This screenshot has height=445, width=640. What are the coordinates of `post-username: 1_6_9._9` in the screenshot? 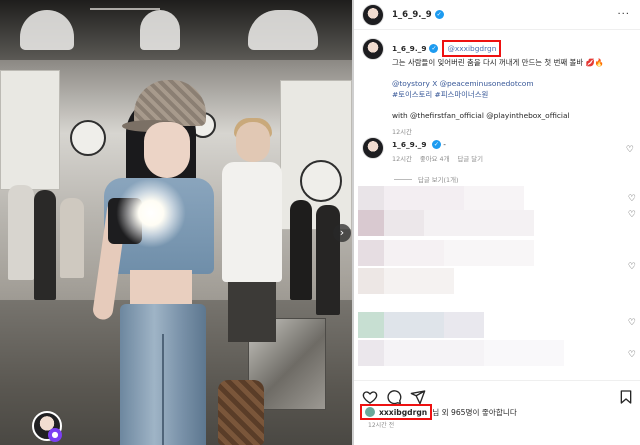 It's located at (412, 15).